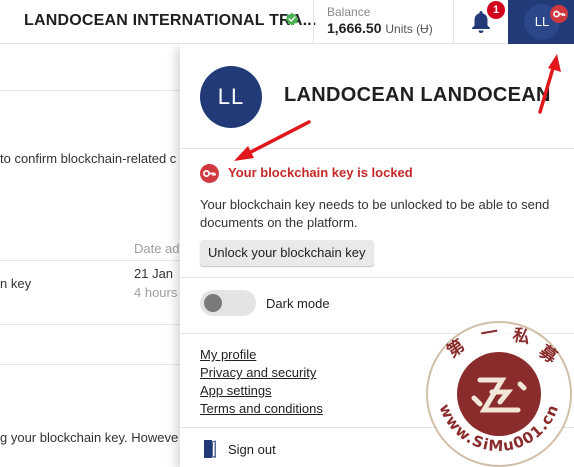  I want to click on watermark-seal: 第 一 私 募 www.SiMu001.cn, so click(499, 394).